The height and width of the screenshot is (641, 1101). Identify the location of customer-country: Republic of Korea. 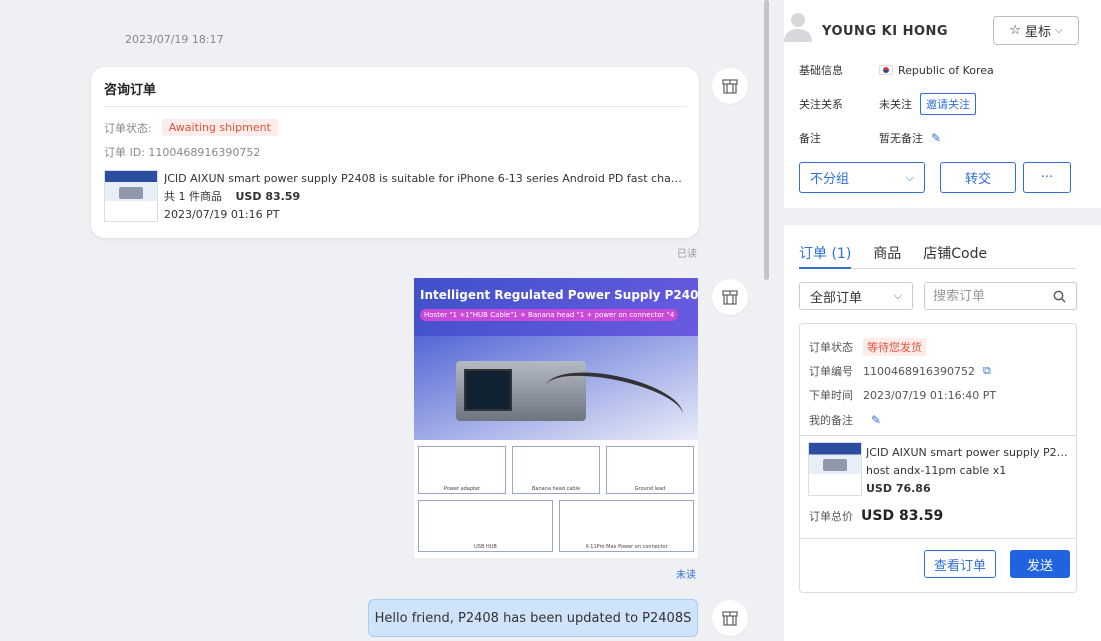
(946, 70).